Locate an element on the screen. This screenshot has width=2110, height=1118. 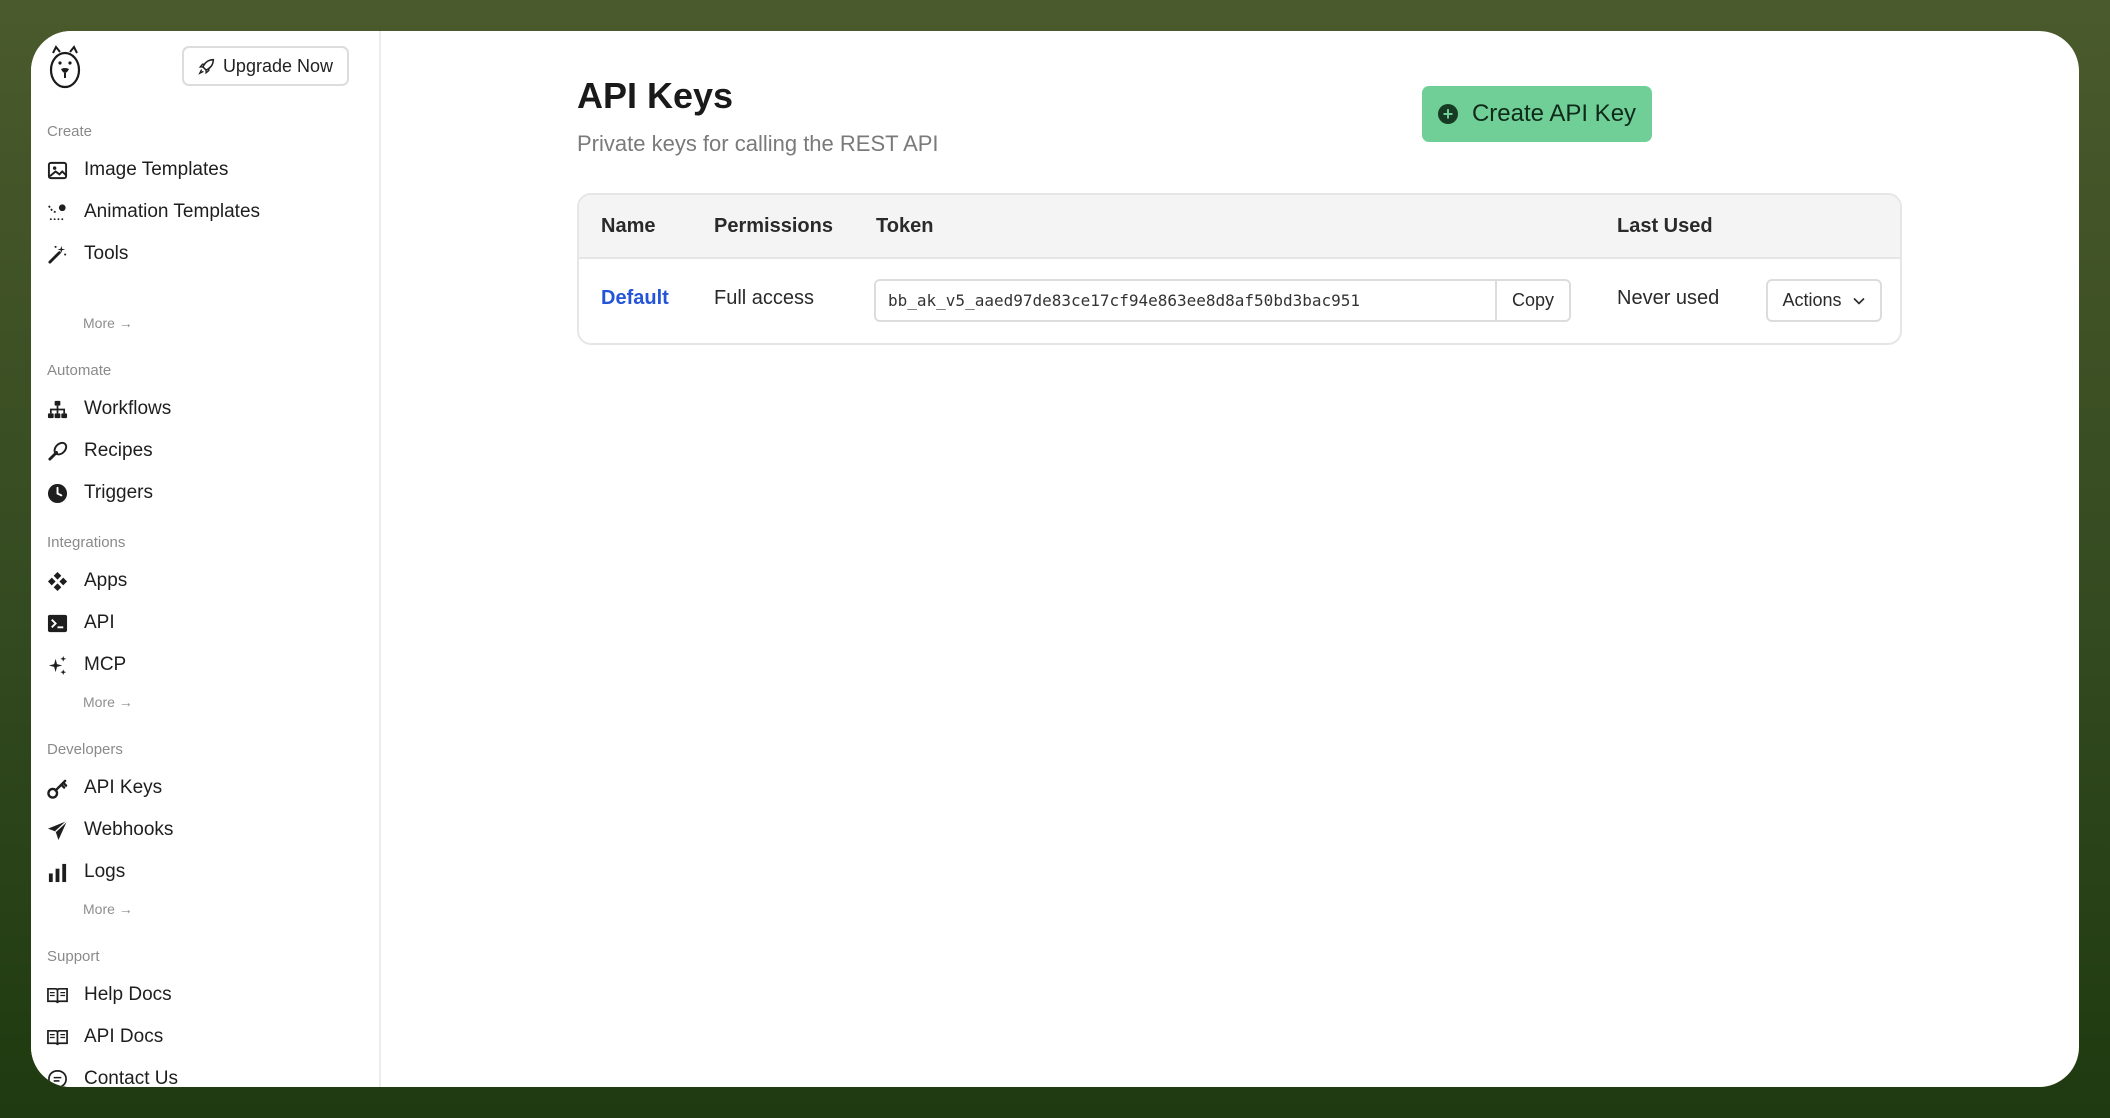
create-api-key-button: + Create API Key is located at coordinates (1537, 114).